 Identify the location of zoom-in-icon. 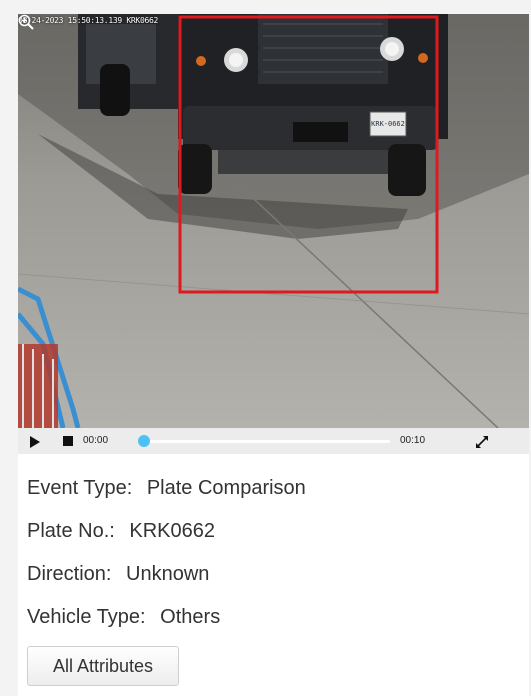
(26, 22).